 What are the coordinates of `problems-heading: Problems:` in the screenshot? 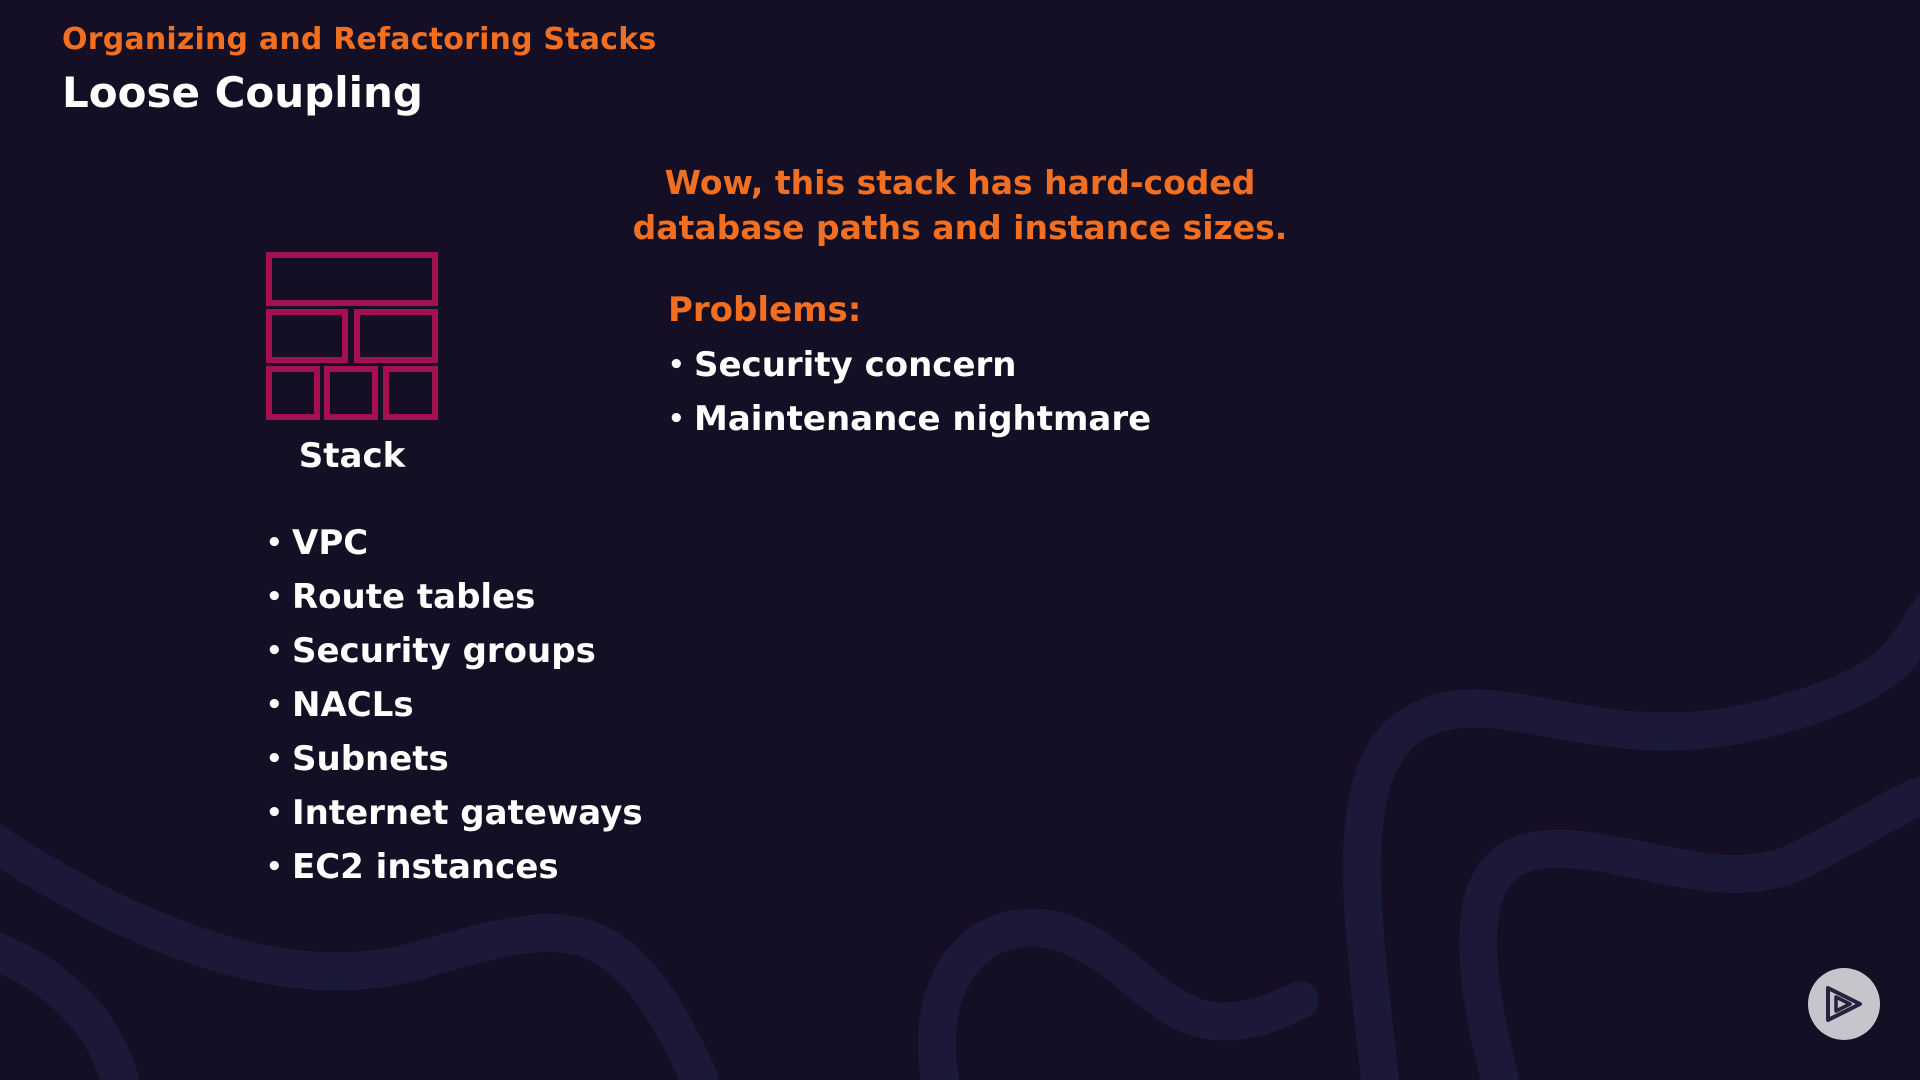 It's located at (765, 310).